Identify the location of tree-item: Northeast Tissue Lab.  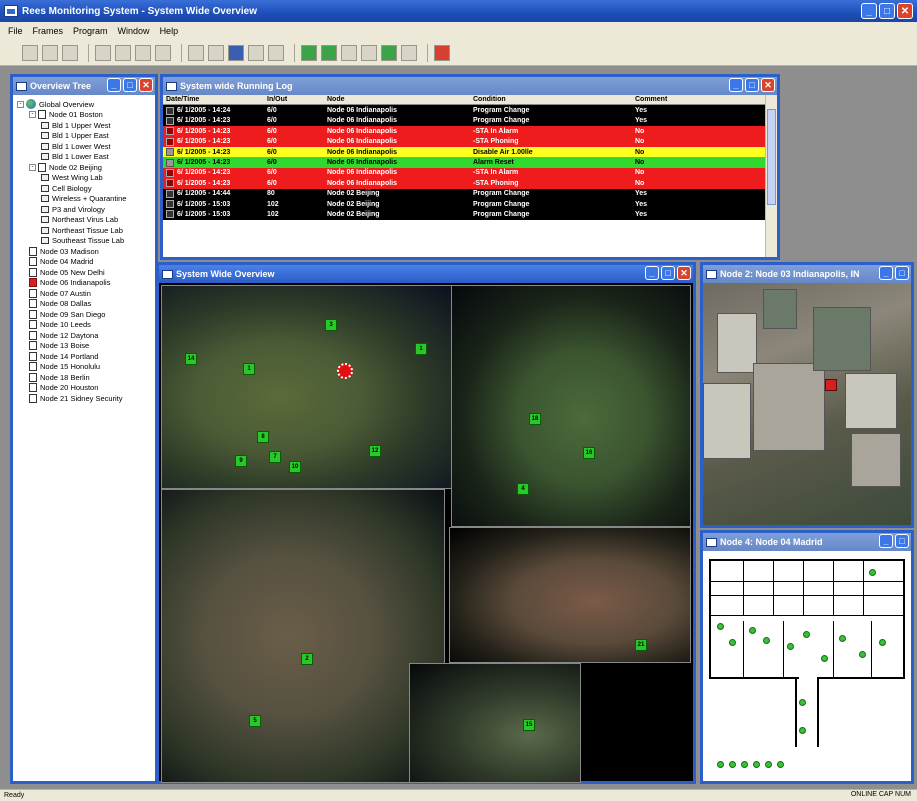
(86, 230).